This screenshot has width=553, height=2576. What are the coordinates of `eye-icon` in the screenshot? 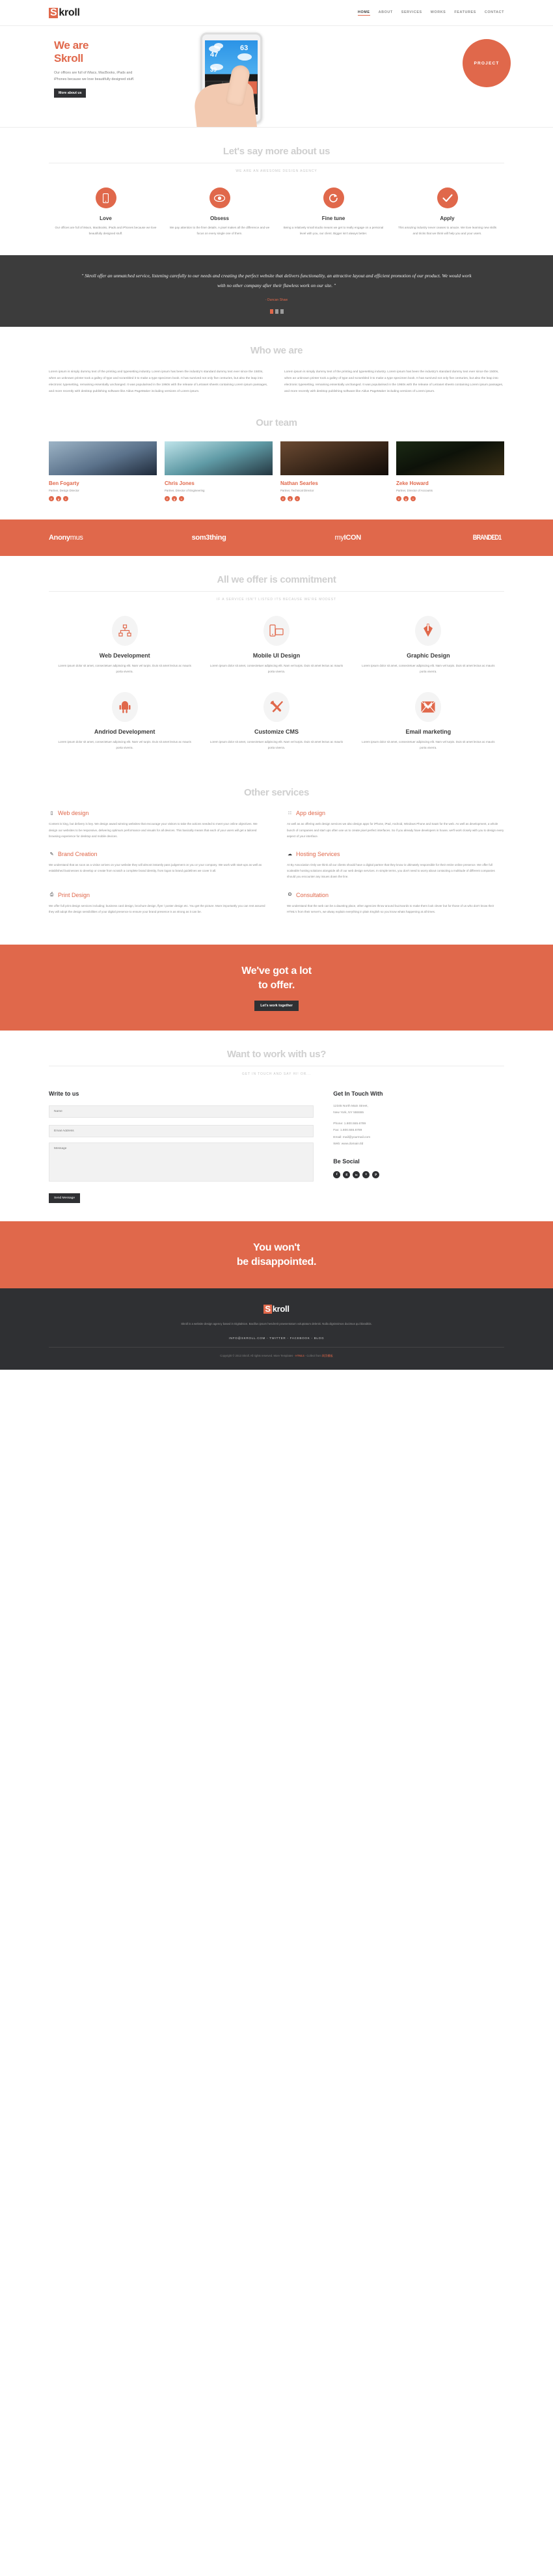 It's located at (220, 197).